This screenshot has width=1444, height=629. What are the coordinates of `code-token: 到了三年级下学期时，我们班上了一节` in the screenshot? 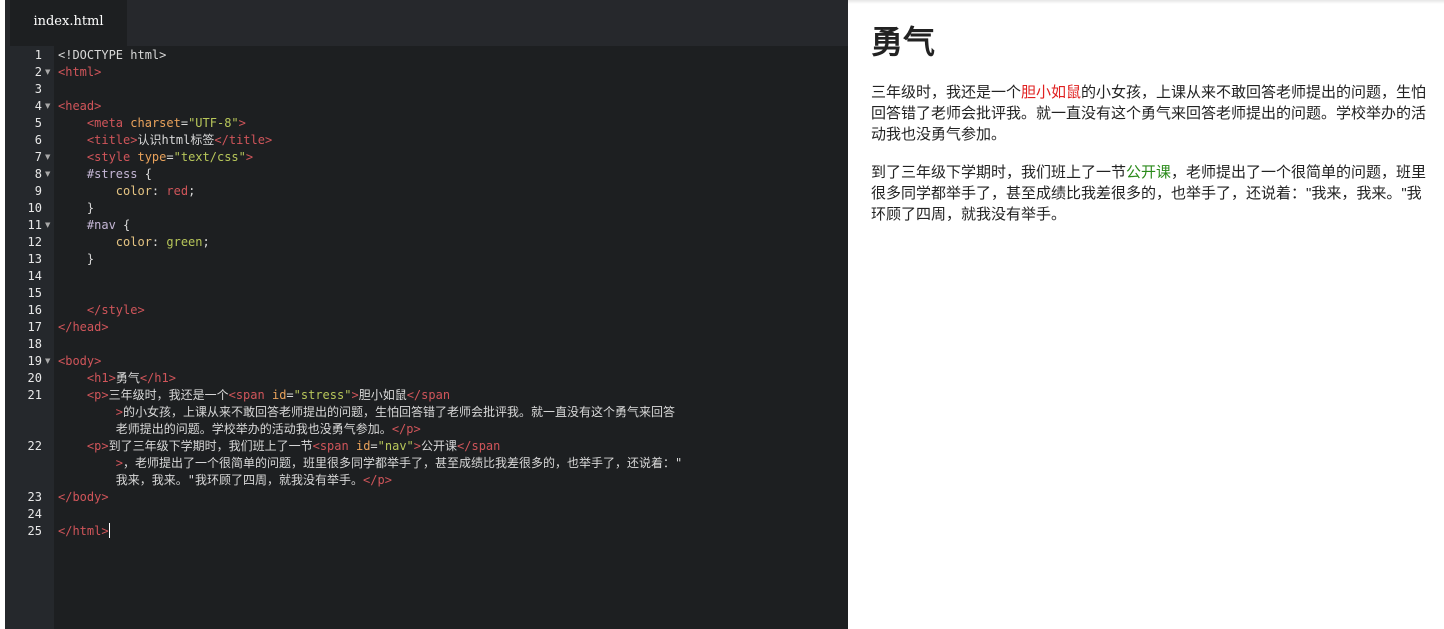 It's located at (210, 446).